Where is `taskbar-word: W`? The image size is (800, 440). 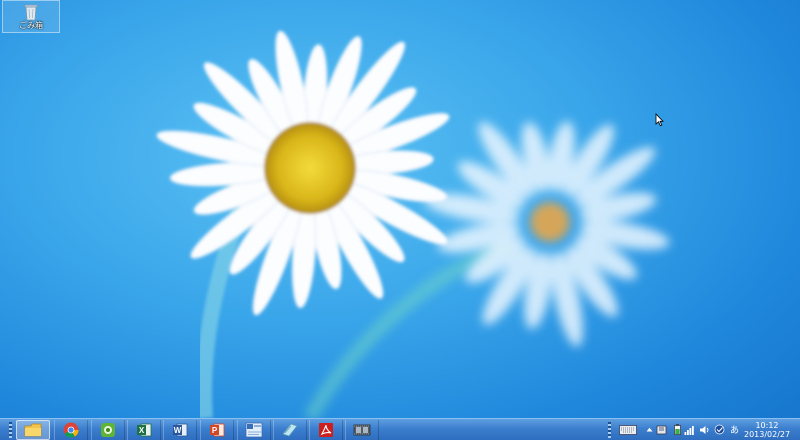 taskbar-word: W is located at coordinates (180, 430).